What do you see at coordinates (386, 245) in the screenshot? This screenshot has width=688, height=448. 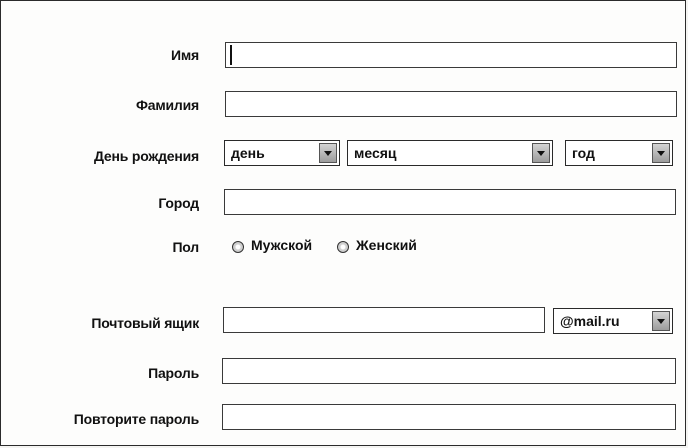 I see `gender-female-label: Женский` at bounding box center [386, 245].